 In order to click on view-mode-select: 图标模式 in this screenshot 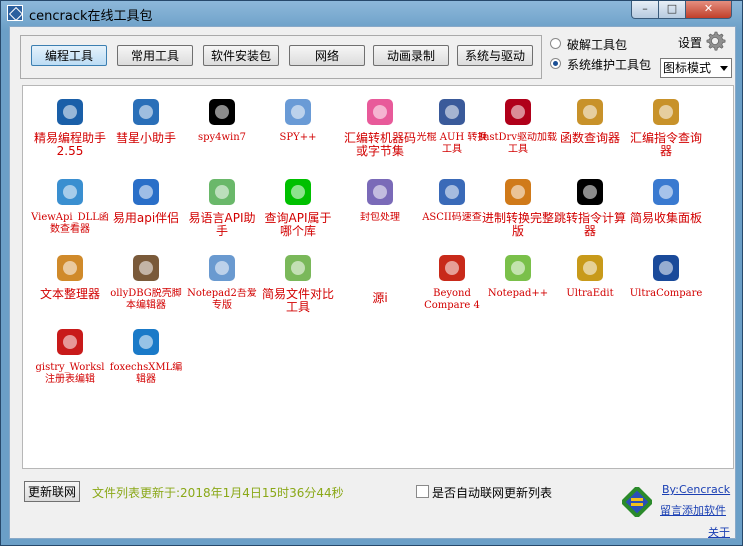, I will do `click(696, 68)`.